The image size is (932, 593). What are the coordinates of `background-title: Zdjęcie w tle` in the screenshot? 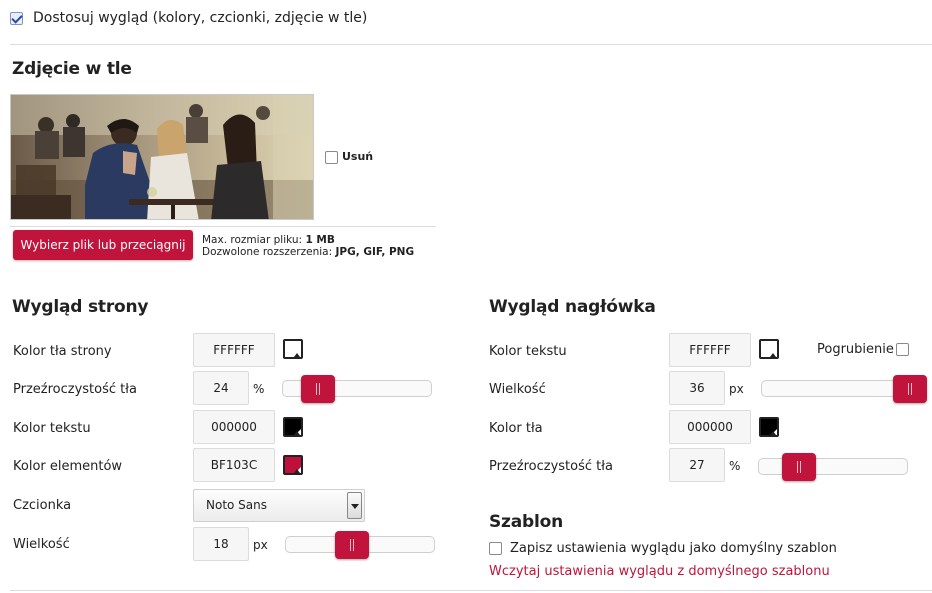 It's located at (72, 69).